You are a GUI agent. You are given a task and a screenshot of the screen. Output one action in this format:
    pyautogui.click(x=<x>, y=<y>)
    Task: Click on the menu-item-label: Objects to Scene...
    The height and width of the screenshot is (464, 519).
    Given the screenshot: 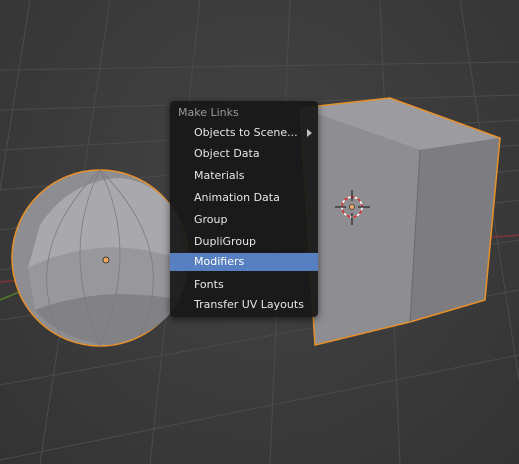 What is the action you would take?
    pyautogui.click(x=246, y=132)
    